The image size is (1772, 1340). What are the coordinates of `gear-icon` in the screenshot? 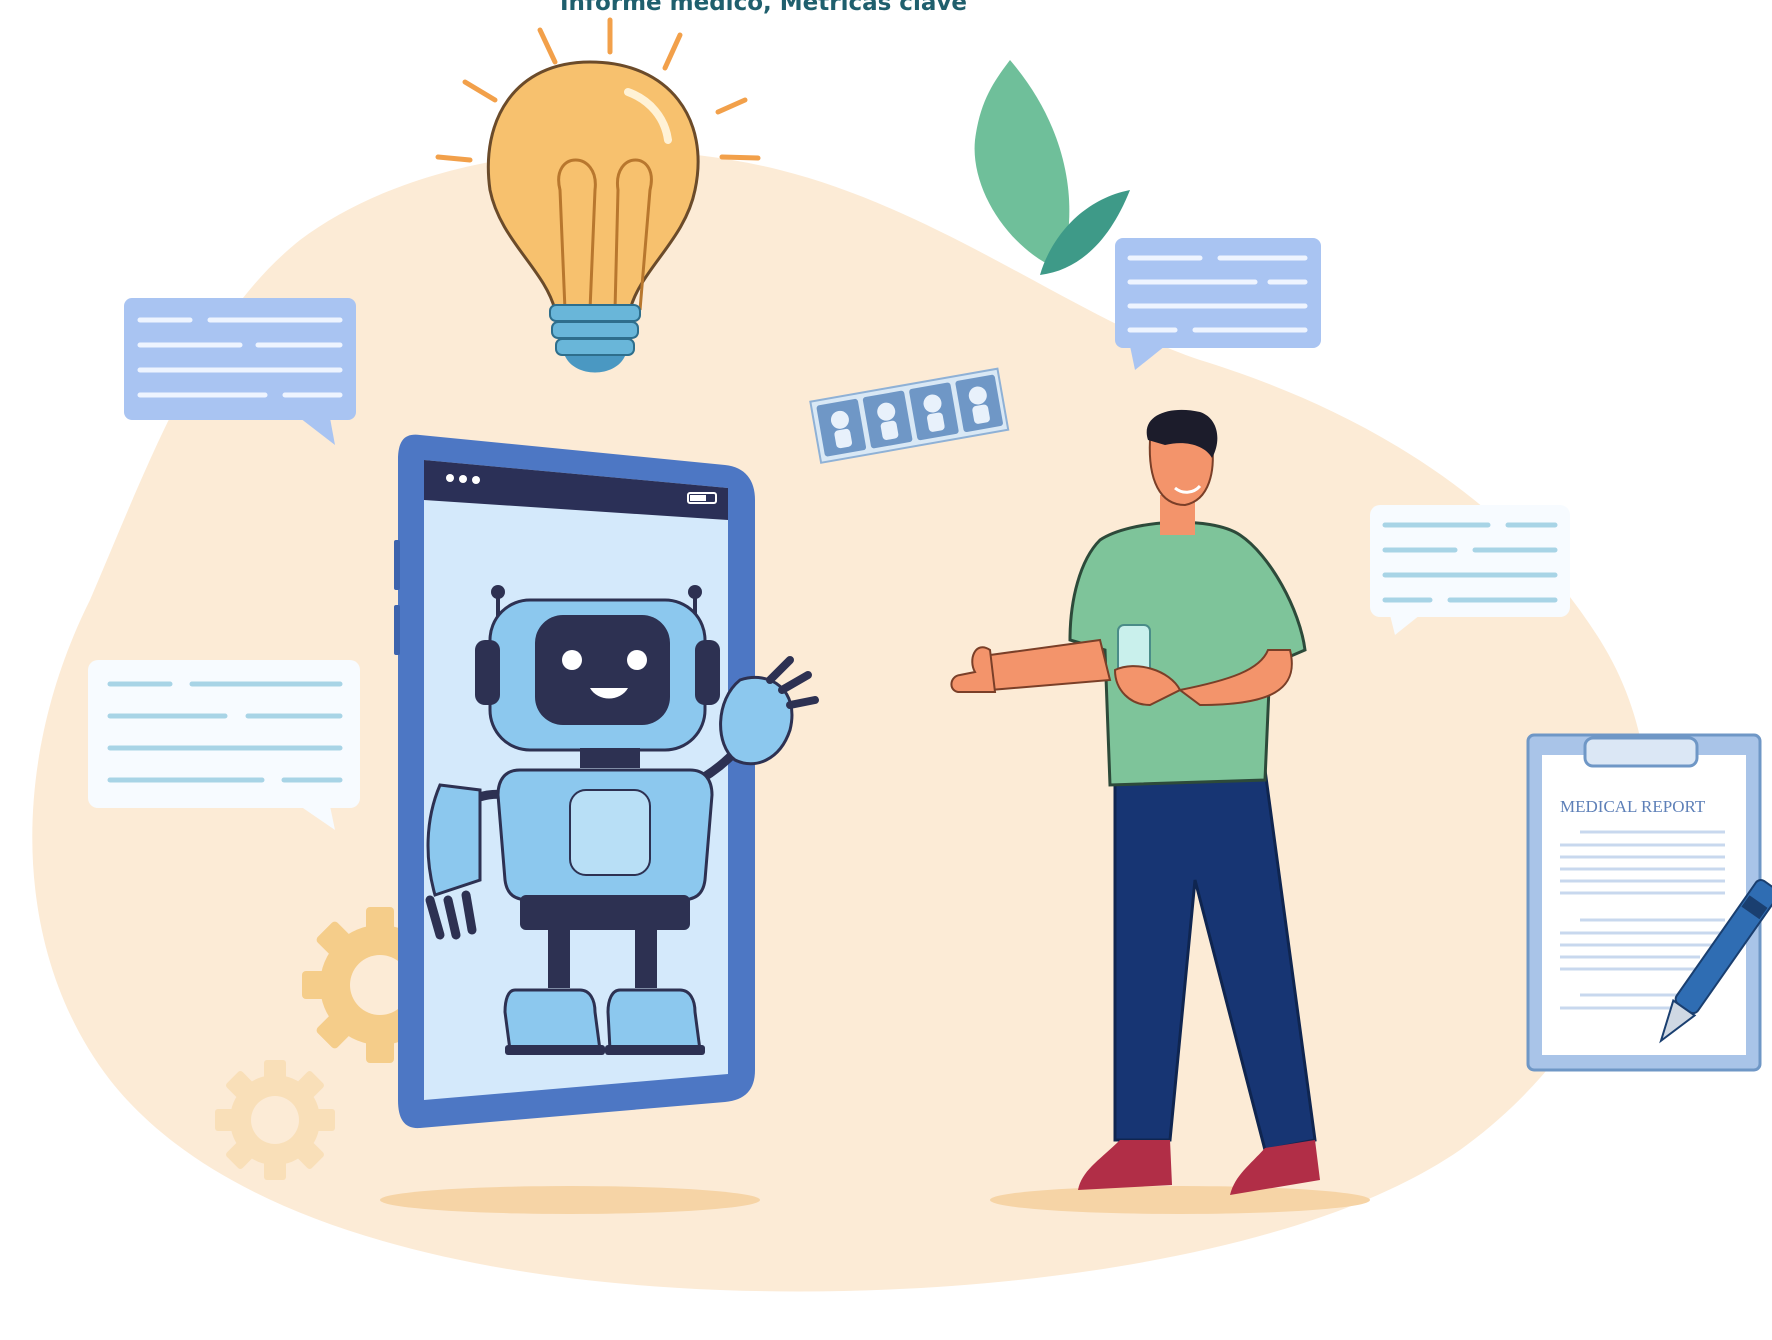 It's located at (275, 1120).